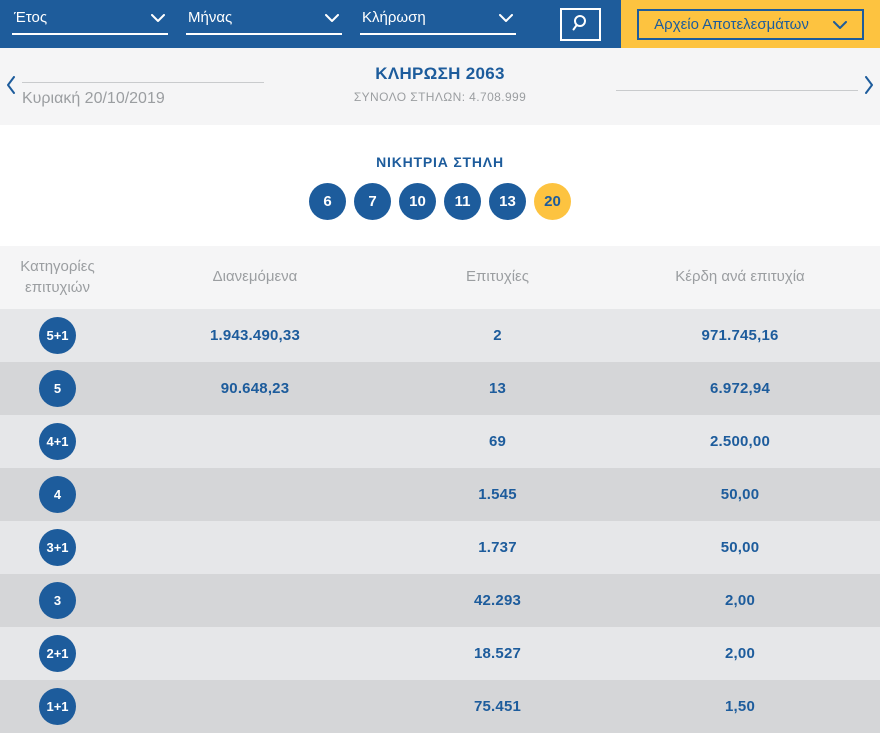  What do you see at coordinates (394, 17) in the screenshot?
I see `draw-dropdown-label: Κλήρωση` at bounding box center [394, 17].